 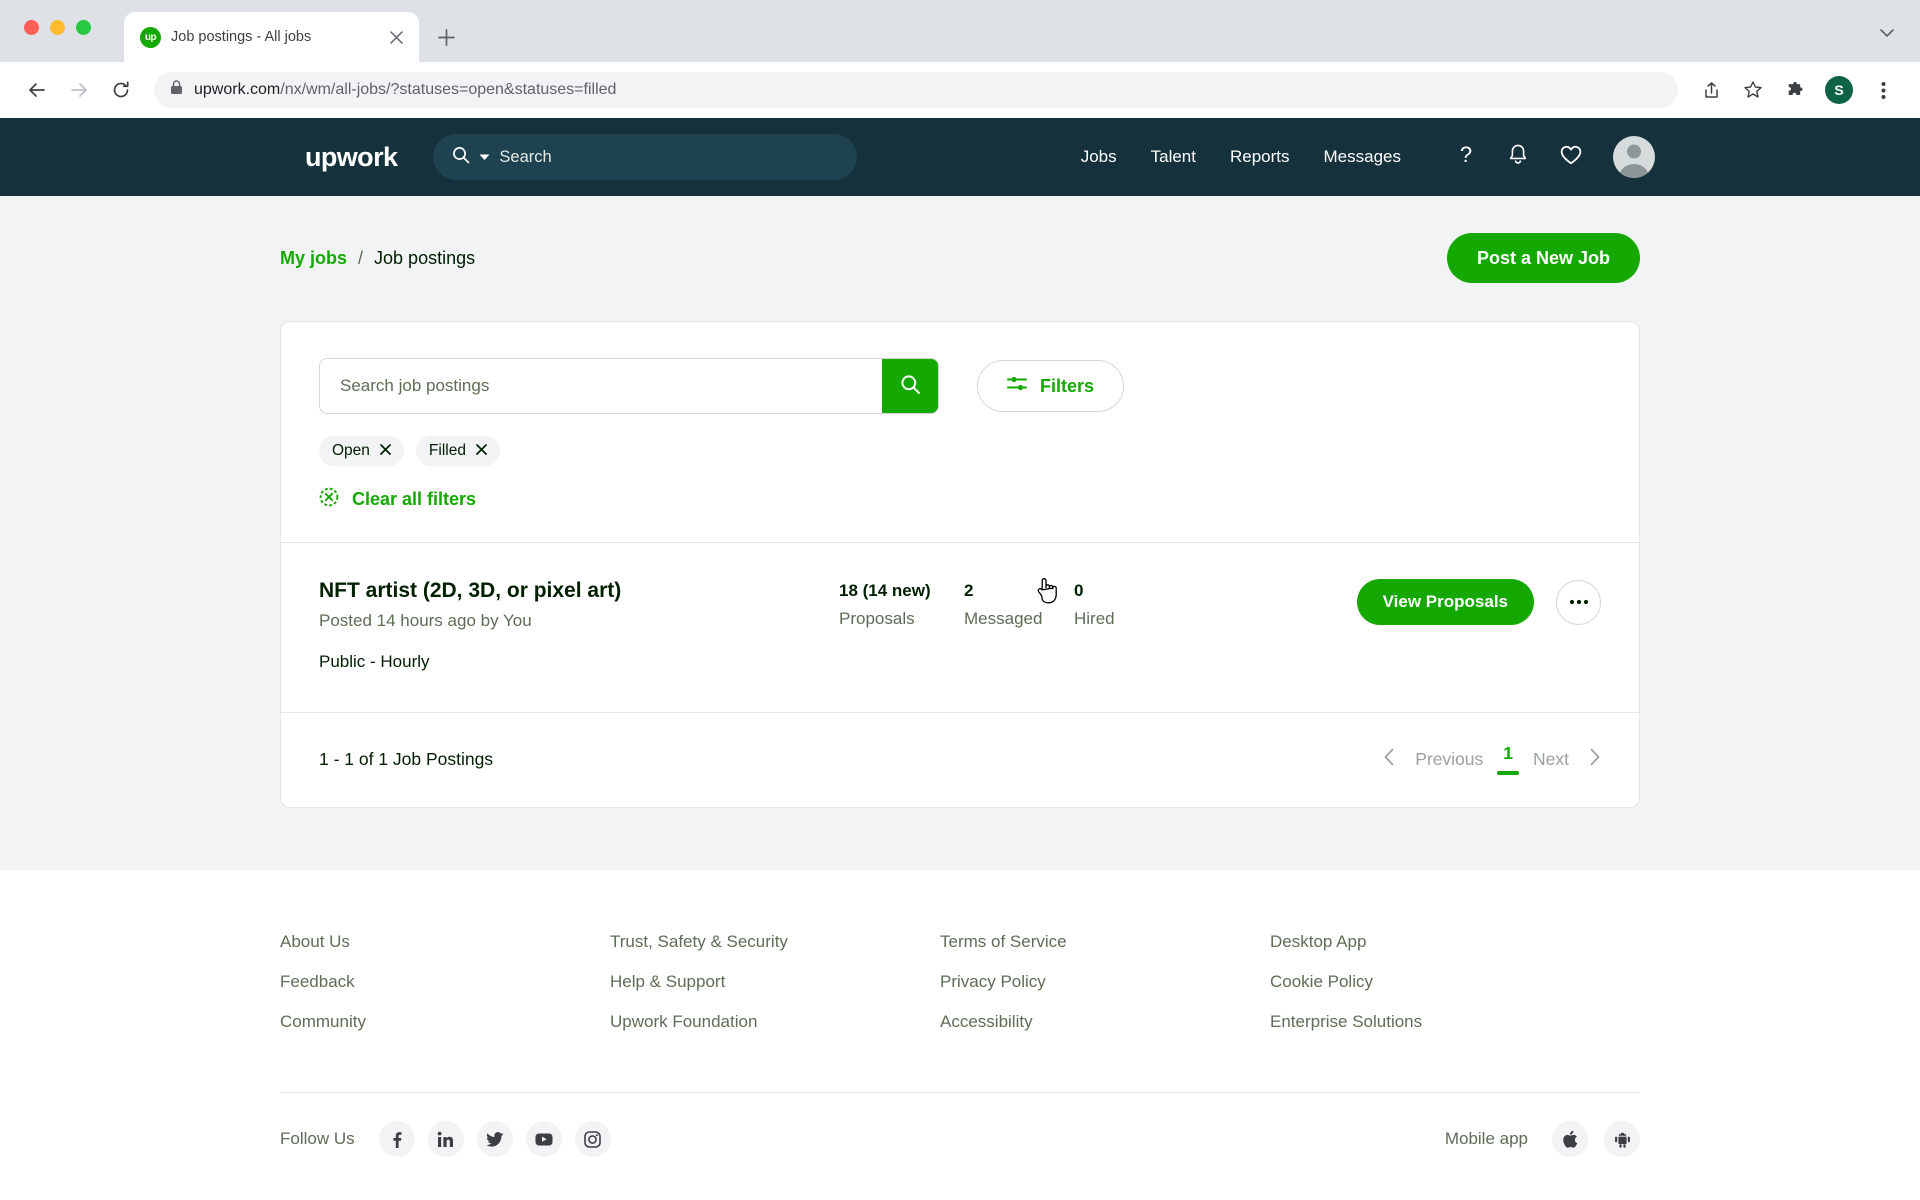 What do you see at coordinates (645, 157) in the screenshot?
I see `global-search-box: Search` at bounding box center [645, 157].